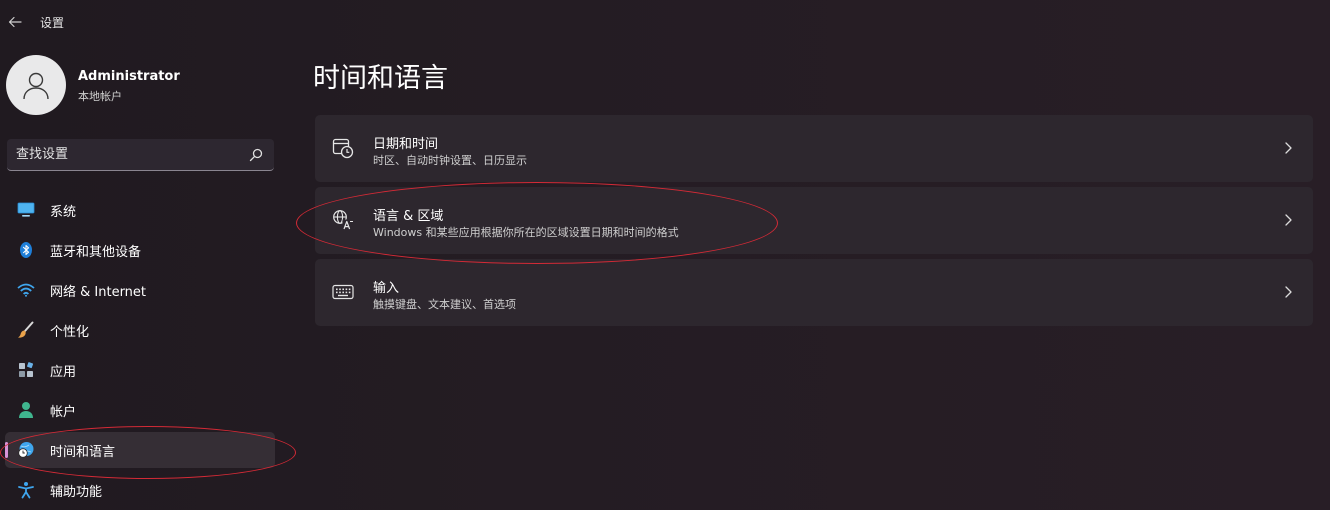 The height and width of the screenshot is (510, 1330). I want to click on back-arrow-icon, so click(15, 22).